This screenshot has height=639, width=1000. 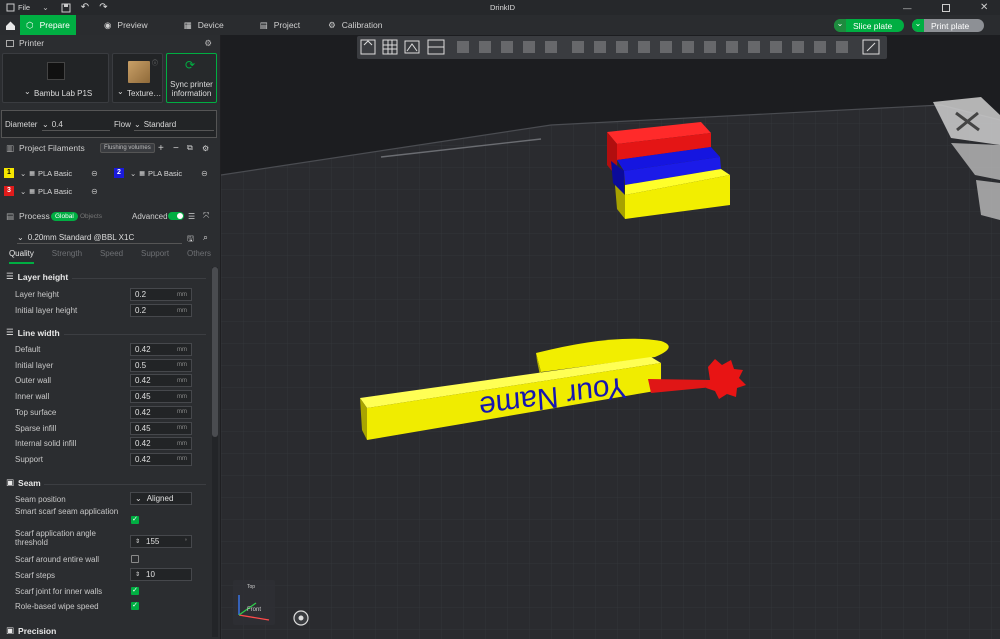 I want to click on home-icon, so click(x=10, y=25).